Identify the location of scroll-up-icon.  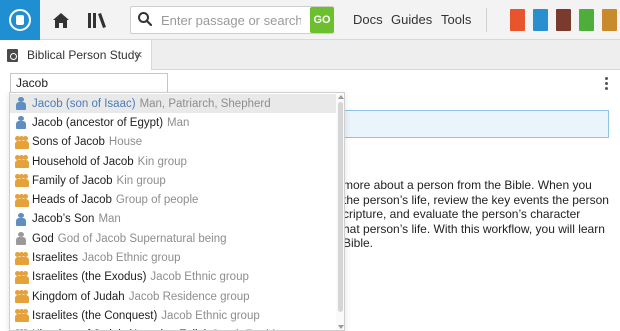
(341, 97).